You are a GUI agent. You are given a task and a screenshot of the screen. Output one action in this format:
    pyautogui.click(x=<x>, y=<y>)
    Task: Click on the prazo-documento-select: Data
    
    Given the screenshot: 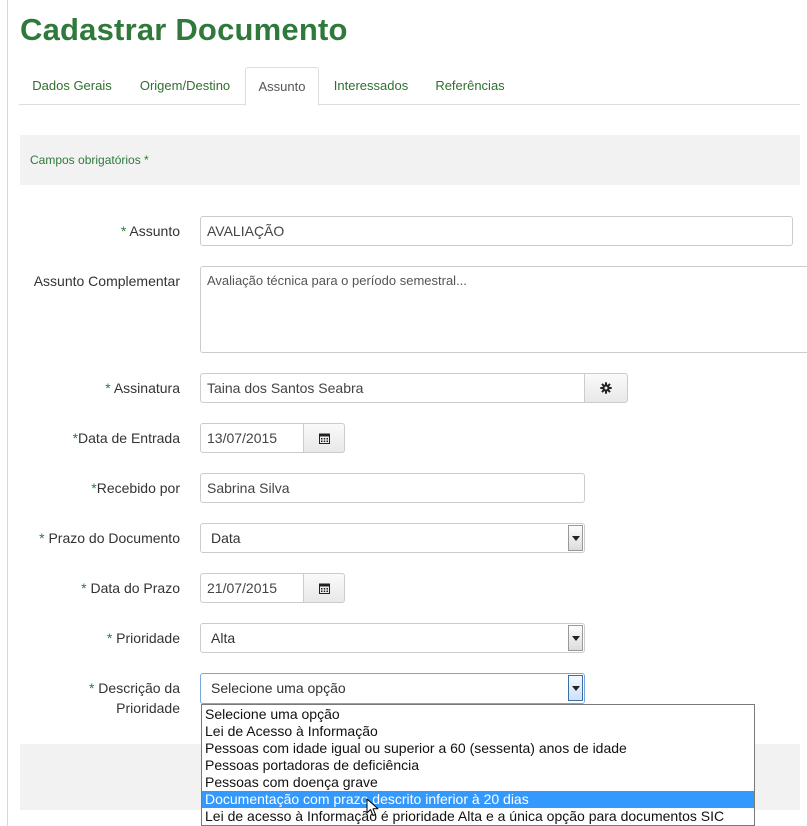 What is the action you would take?
    pyautogui.click(x=392, y=538)
    